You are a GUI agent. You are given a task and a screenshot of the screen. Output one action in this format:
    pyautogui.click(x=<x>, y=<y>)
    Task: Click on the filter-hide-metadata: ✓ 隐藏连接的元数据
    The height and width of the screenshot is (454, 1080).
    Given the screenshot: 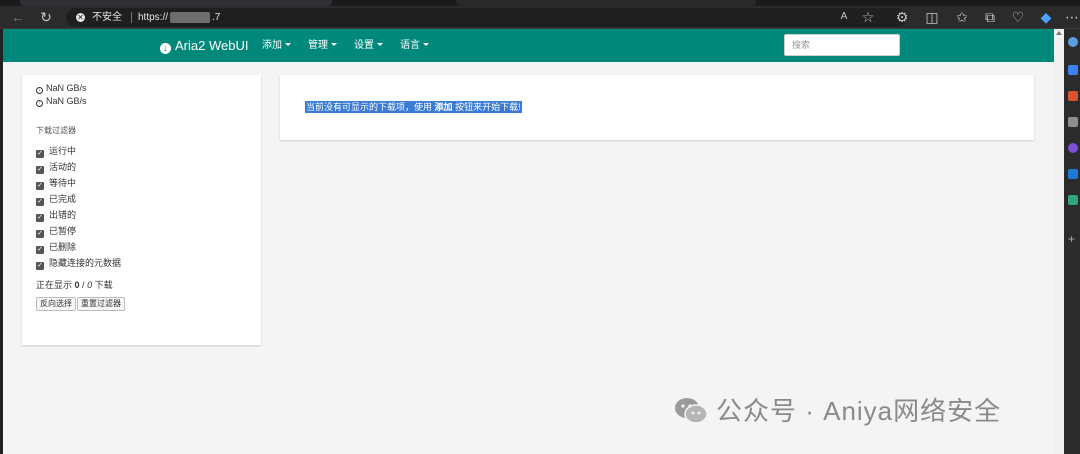 What is the action you would take?
    pyautogui.click(x=79, y=263)
    